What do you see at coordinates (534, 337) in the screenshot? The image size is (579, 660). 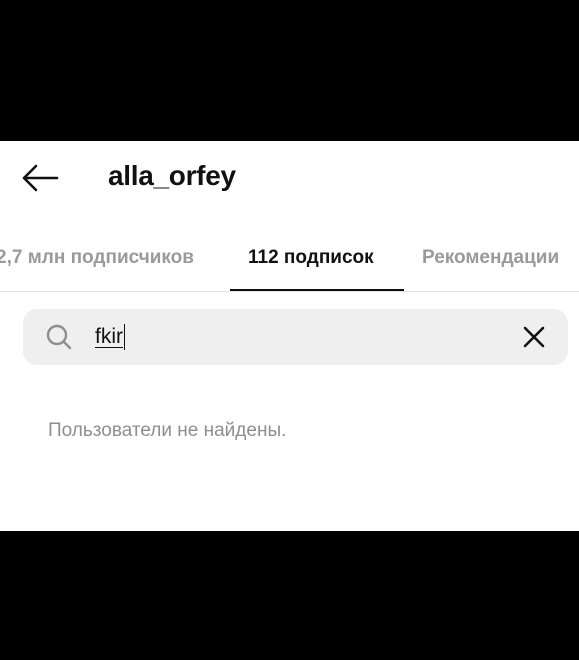 I see `close-icon` at bounding box center [534, 337].